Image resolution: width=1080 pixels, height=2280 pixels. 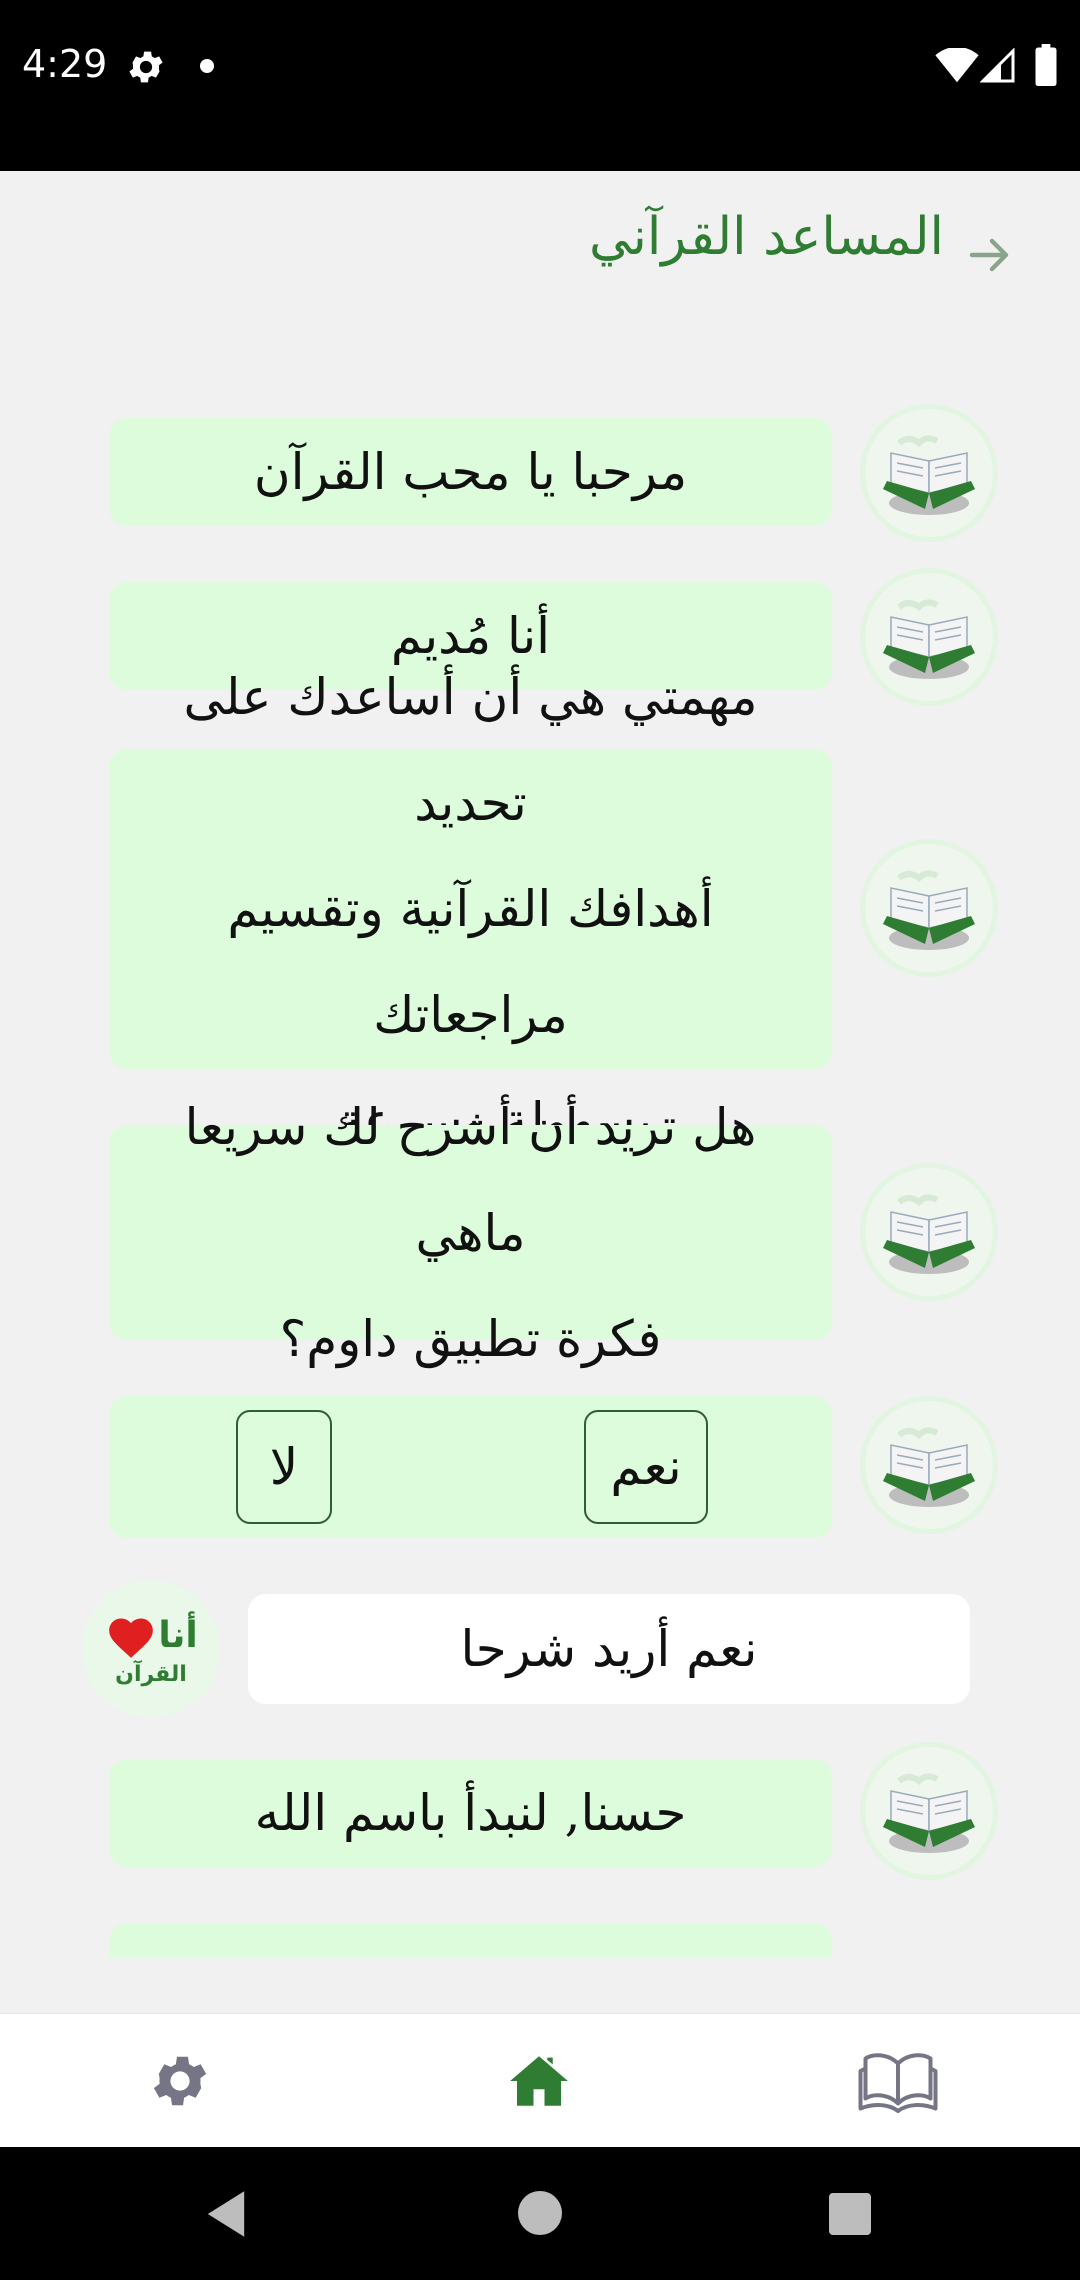 I want to click on user-message: نعم أريد شرحا, so click(x=609, y=1649).